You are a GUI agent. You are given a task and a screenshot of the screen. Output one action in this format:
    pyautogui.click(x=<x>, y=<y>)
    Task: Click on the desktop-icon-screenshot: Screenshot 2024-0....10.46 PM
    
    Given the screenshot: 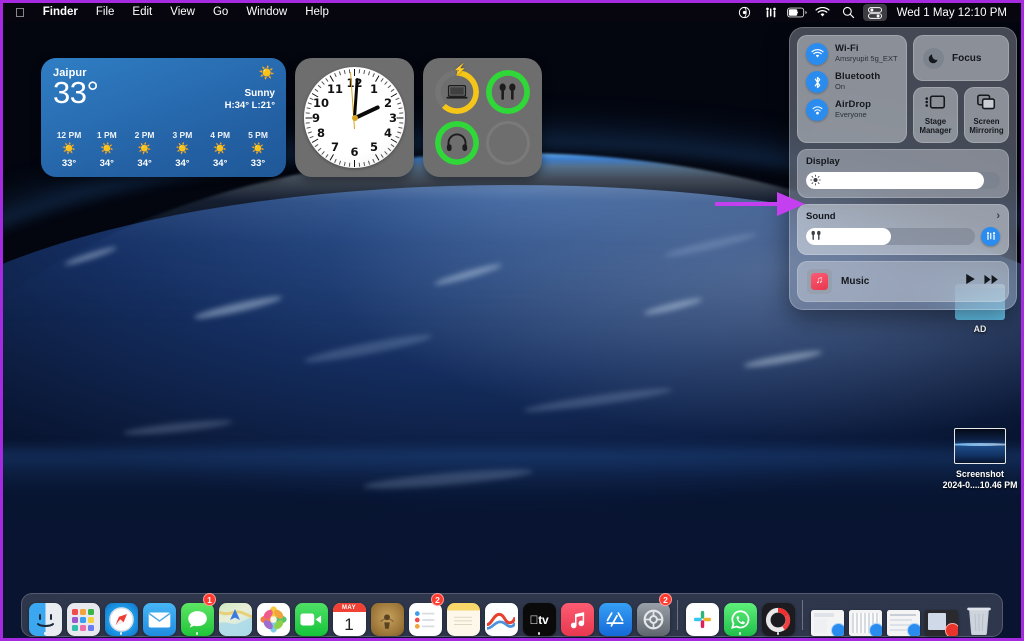 What is the action you would take?
    pyautogui.click(x=977, y=460)
    